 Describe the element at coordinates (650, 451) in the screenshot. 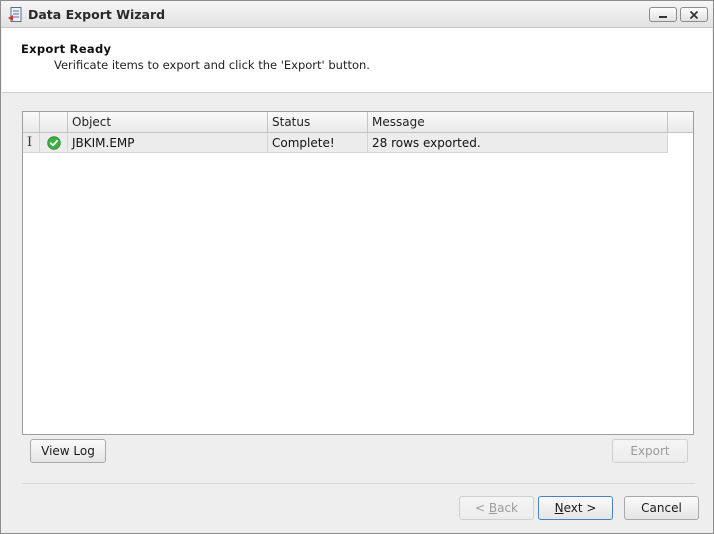

I see `export-button: Export` at that location.